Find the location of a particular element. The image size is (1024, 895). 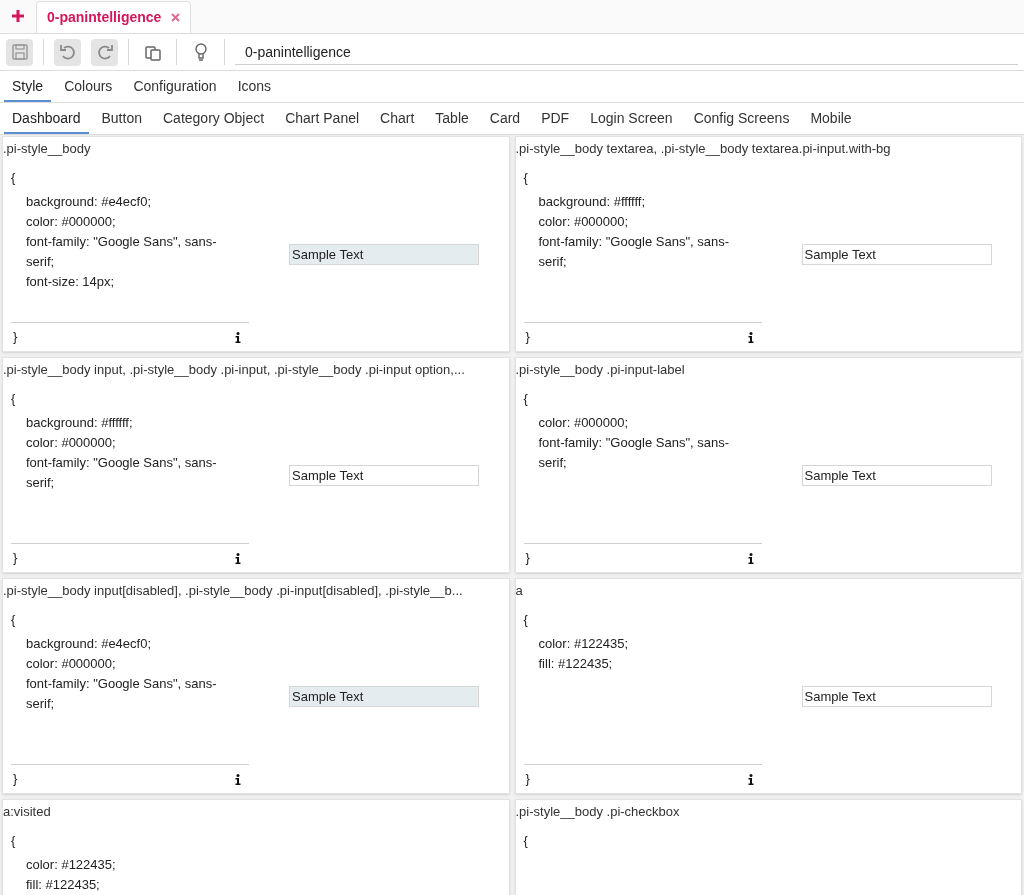

tab: Configuration is located at coordinates (175, 87).